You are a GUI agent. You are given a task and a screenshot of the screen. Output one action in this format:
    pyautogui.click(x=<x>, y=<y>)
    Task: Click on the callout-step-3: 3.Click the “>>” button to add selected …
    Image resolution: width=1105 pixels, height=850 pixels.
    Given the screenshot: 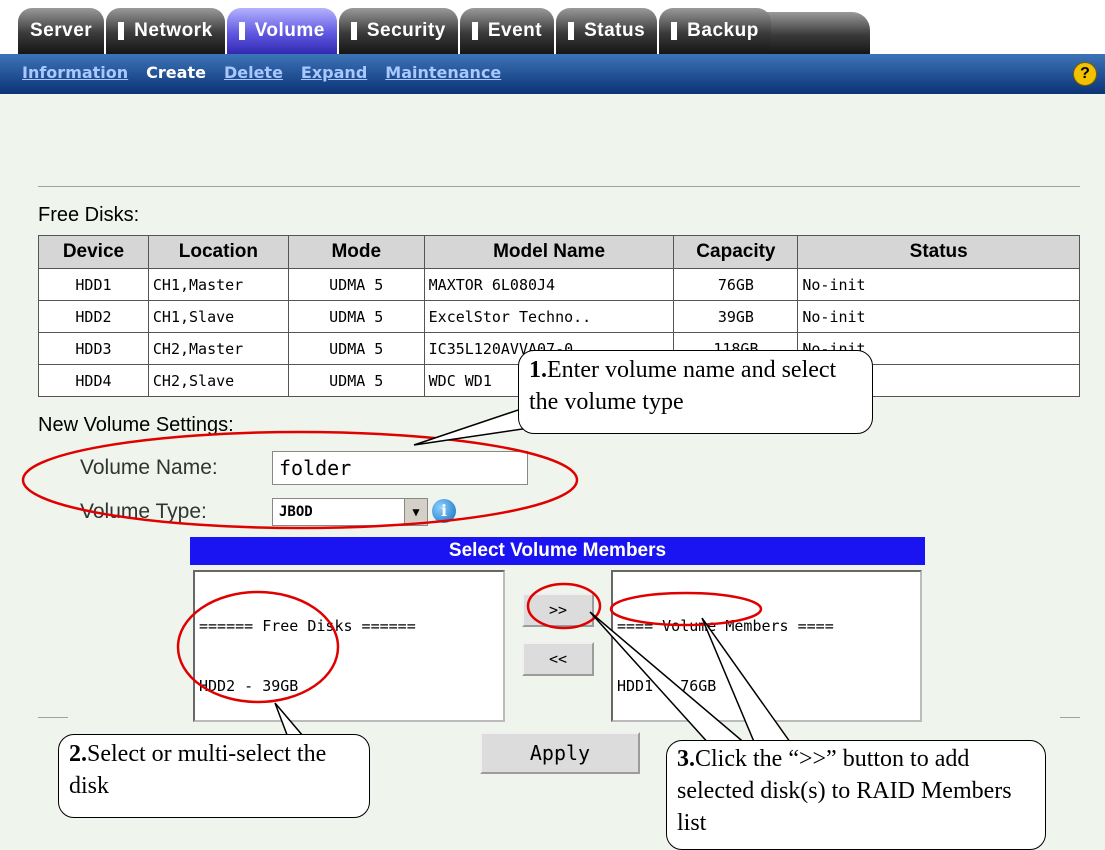 What is the action you would take?
    pyautogui.click(x=856, y=795)
    